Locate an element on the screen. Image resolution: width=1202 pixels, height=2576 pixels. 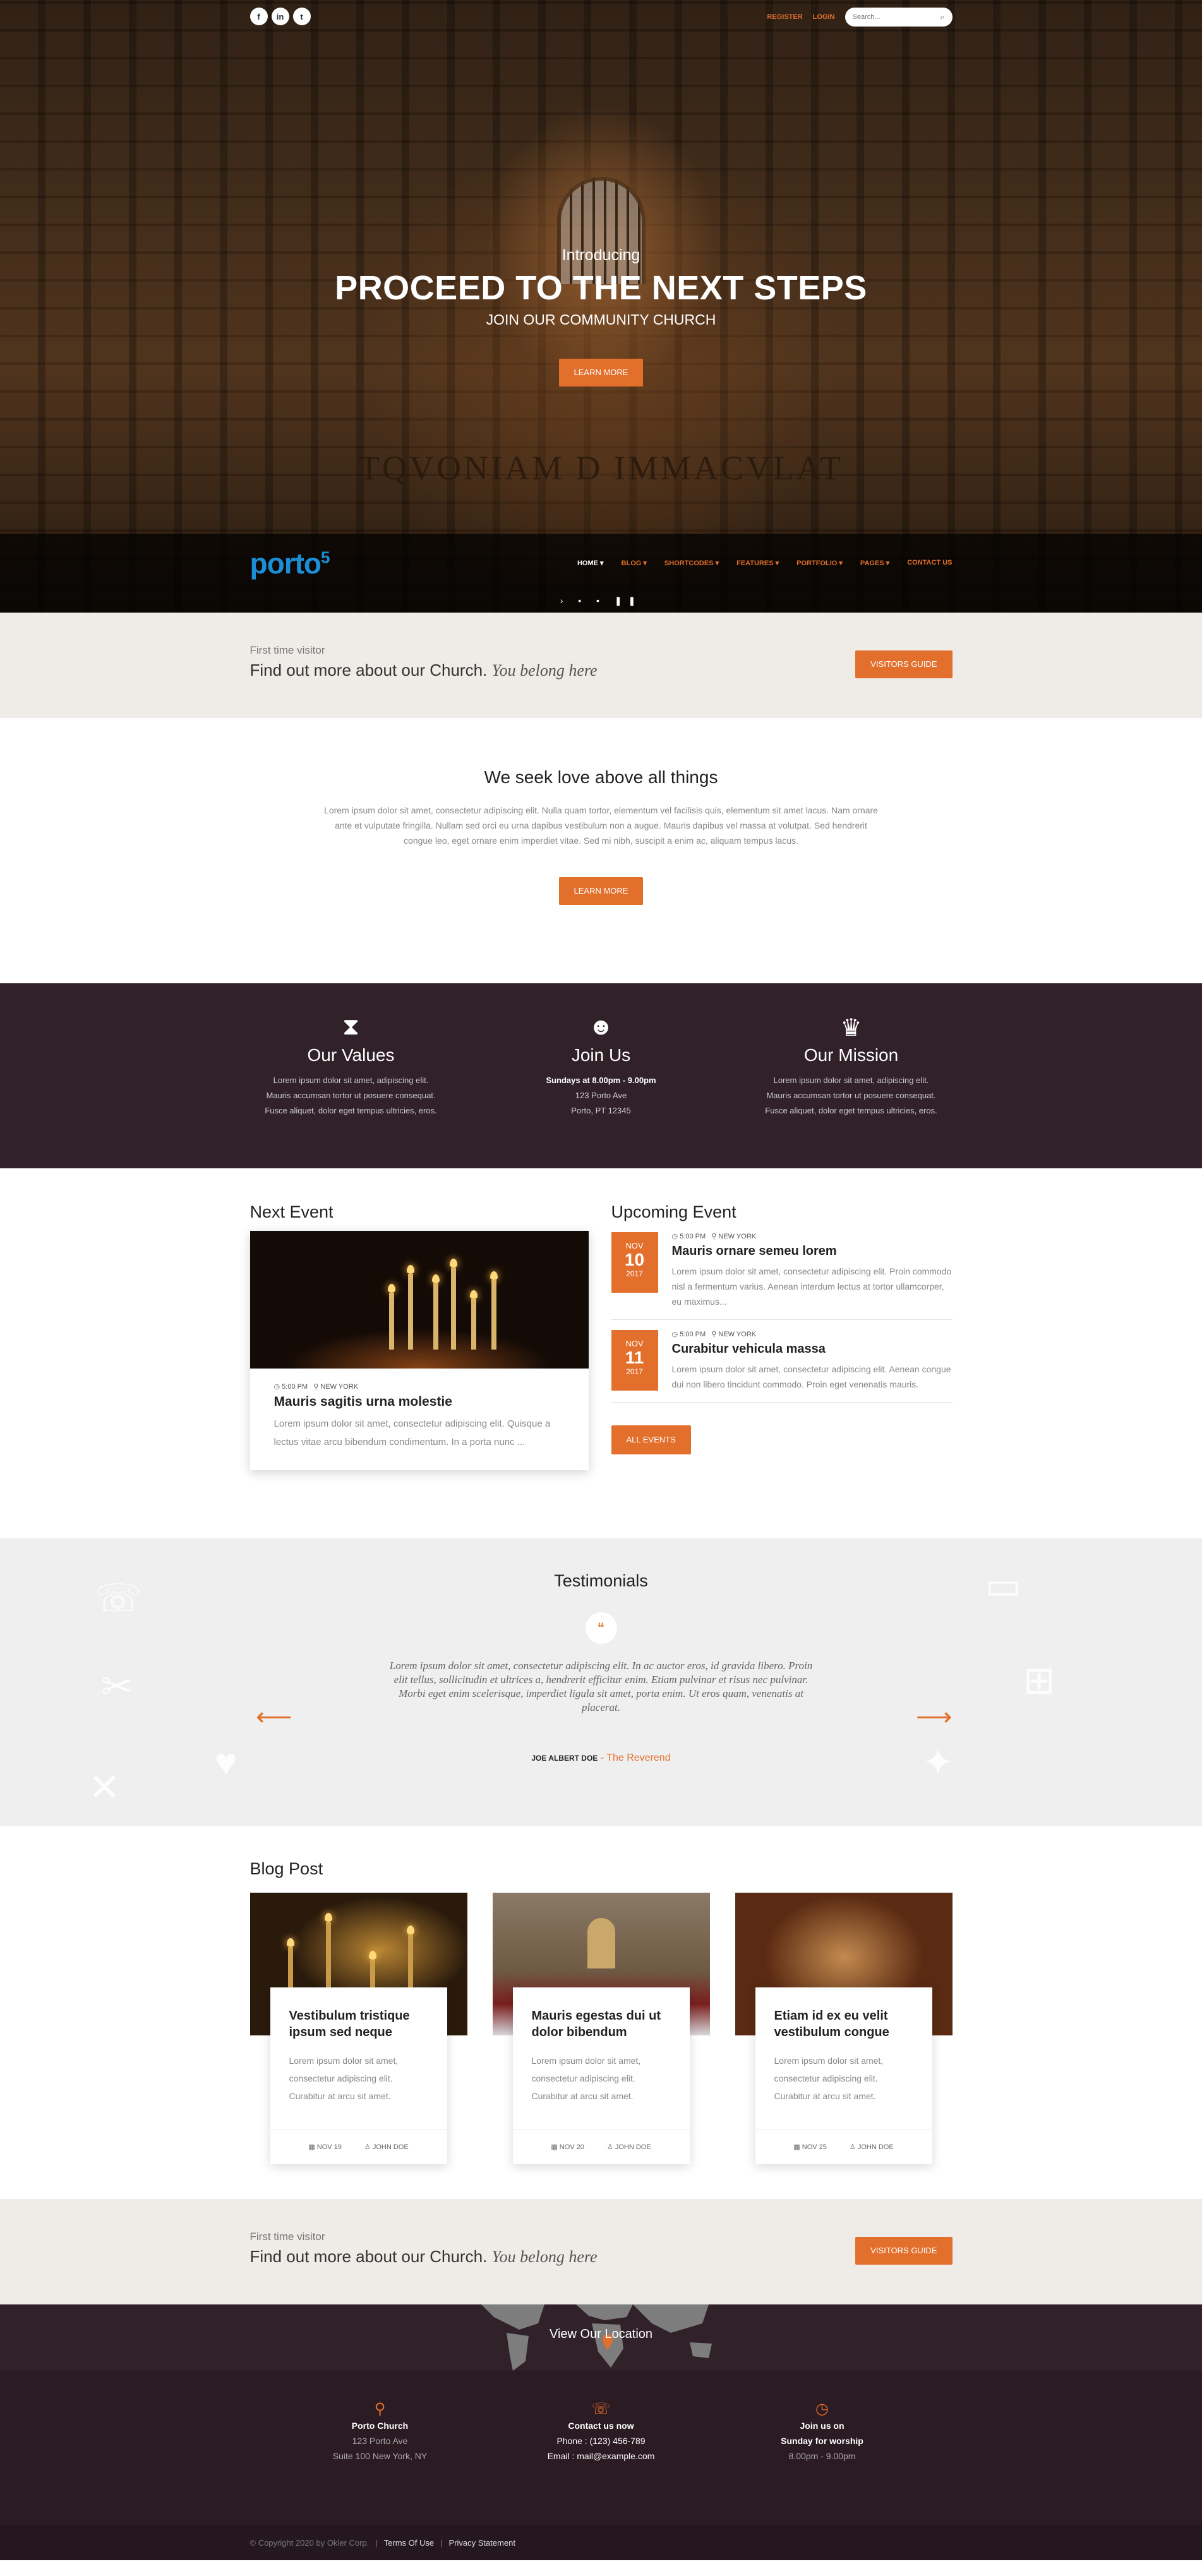
event-title: Curabitur vehicula massa is located at coordinates (812, 1349).